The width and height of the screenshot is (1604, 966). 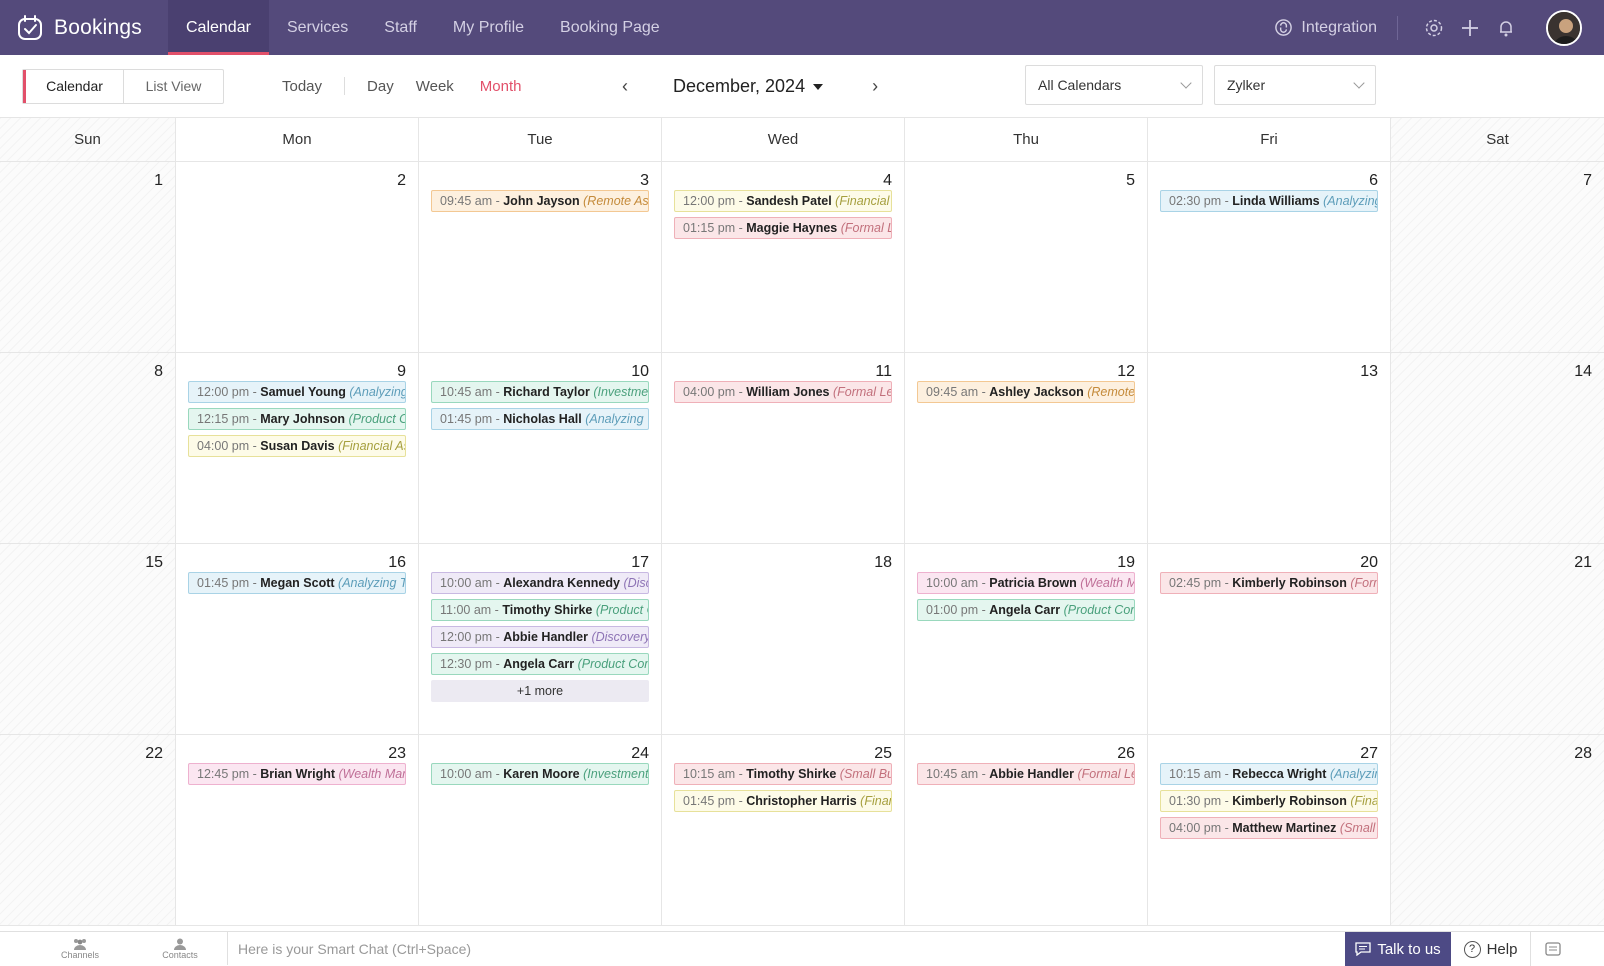 What do you see at coordinates (88, 448) in the screenshot?
I see `day-cell: 8` at bounding box center [88, 448].